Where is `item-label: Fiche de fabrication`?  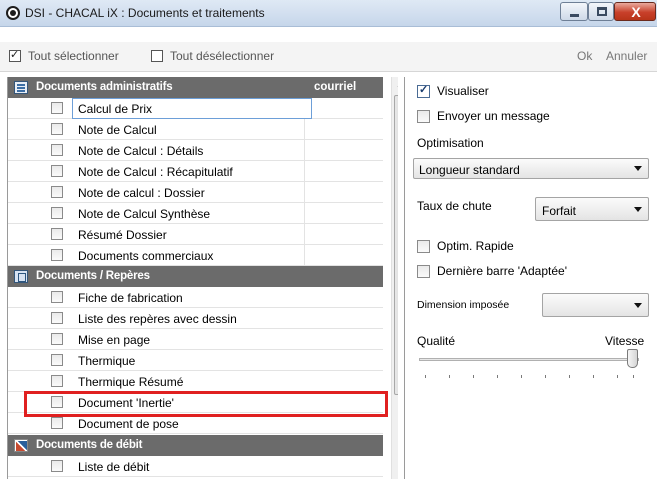 item-label: Fiche de fabrication is located at coordinates (130, 298).